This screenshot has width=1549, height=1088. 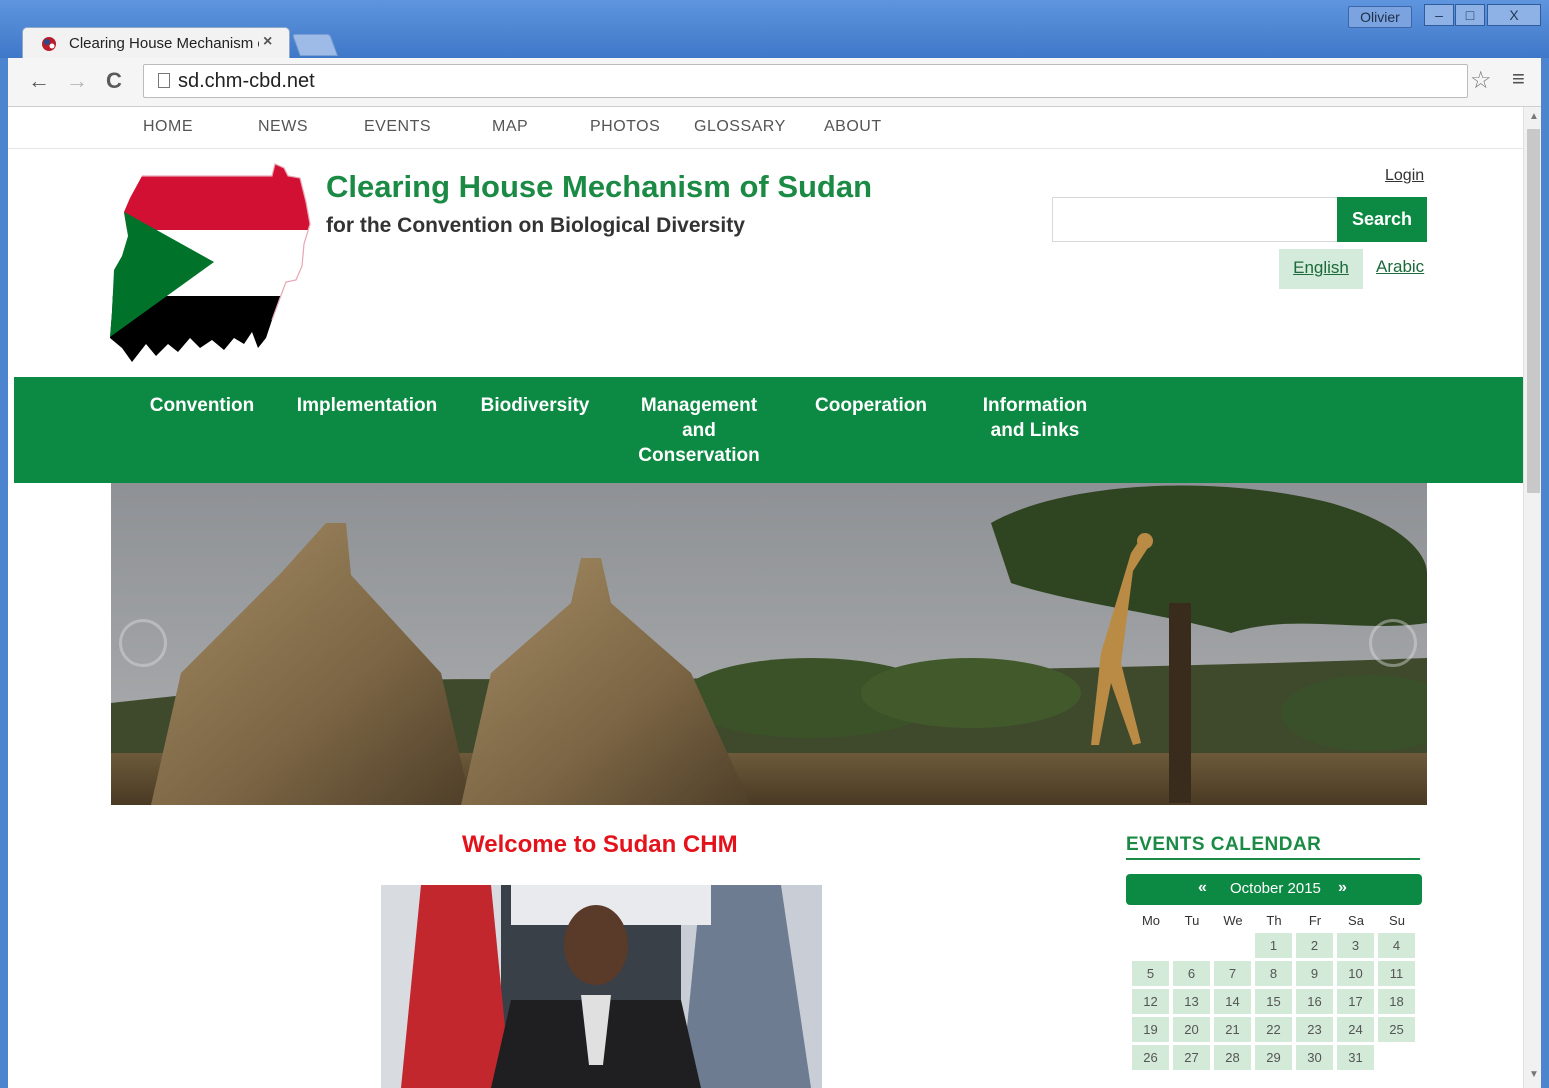 What do you see at coordinates (114, 81) in the screenshot?
I see `reload-icon: C` at bounding box center [114, 81].